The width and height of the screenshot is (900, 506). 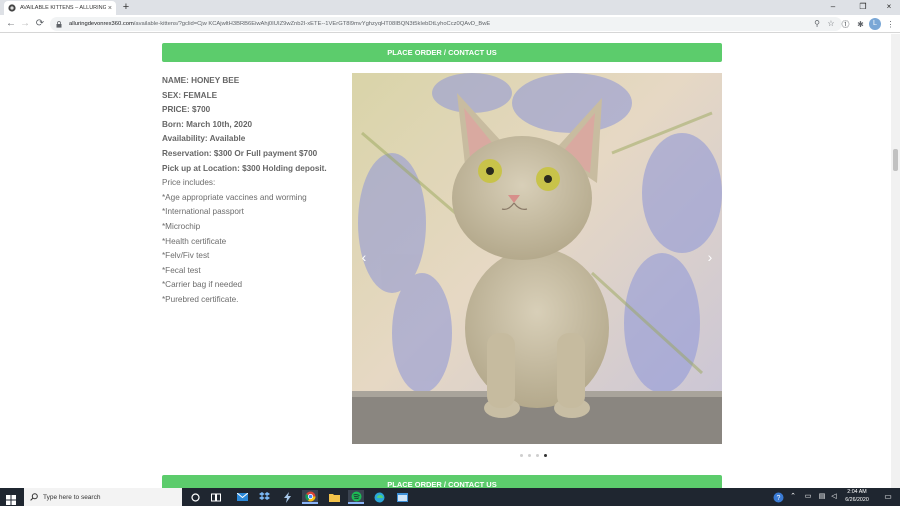 I want to click on place-order-button-bottom: PLACE ORDER / CONTACT US, so click(x=442, y=481).